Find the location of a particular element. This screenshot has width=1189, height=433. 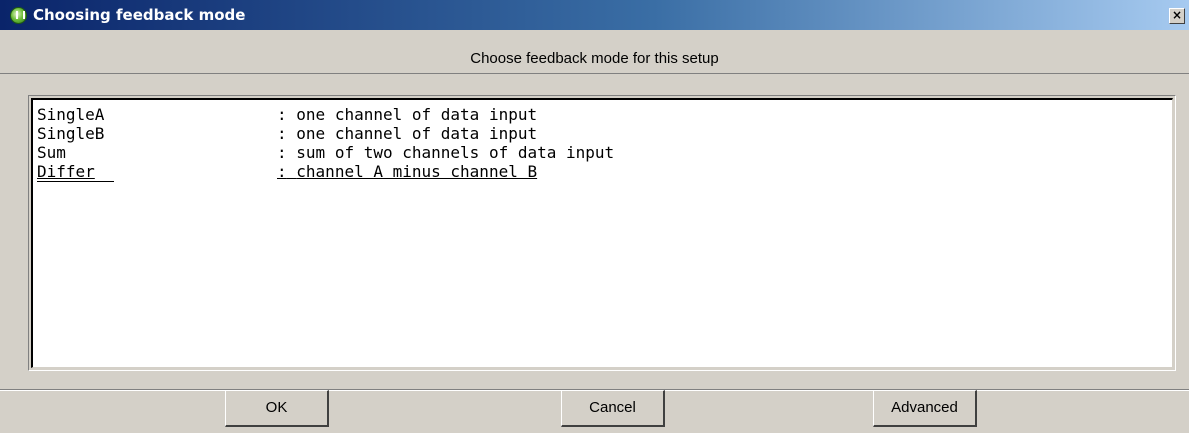

mode-name: SingleB is located at coordinates (71, 133).